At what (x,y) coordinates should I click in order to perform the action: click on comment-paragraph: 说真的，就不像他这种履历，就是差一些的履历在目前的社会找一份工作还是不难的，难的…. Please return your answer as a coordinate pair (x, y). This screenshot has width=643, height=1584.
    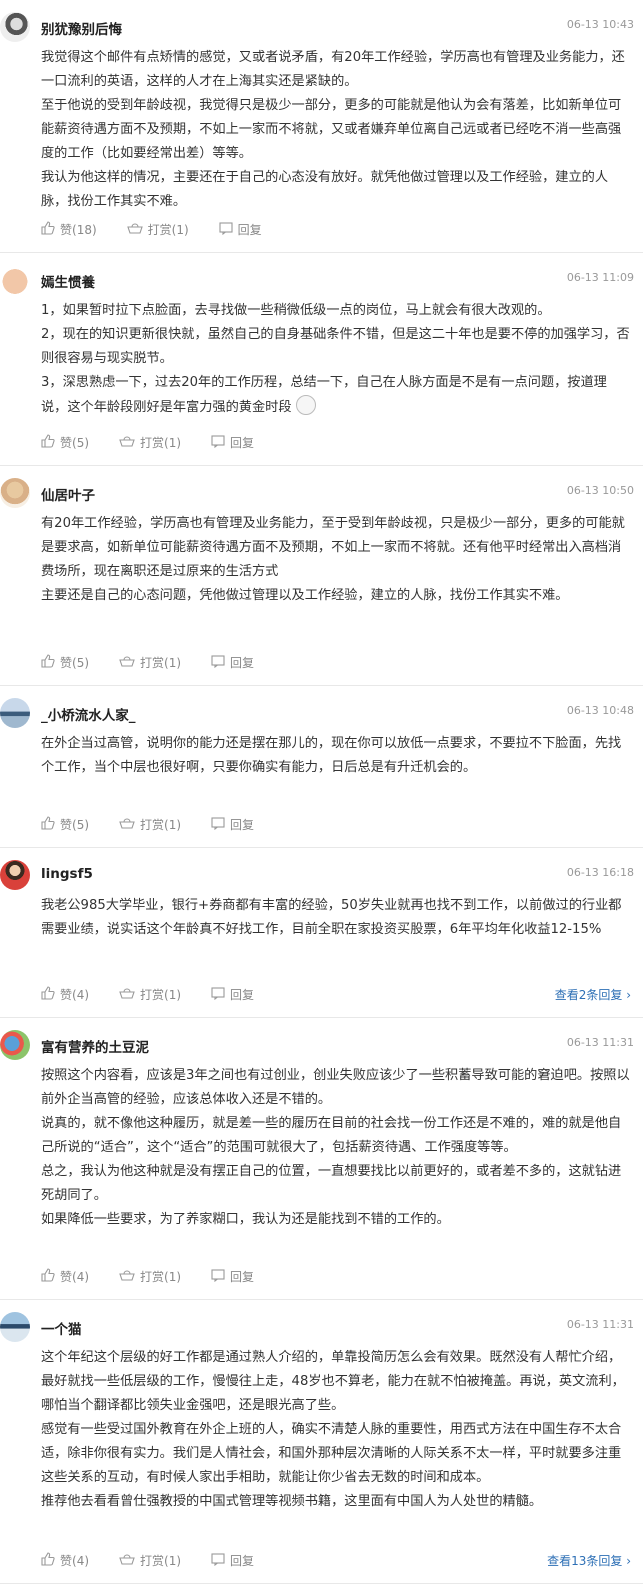
    Looking at the image, I should click on (331, 1135).